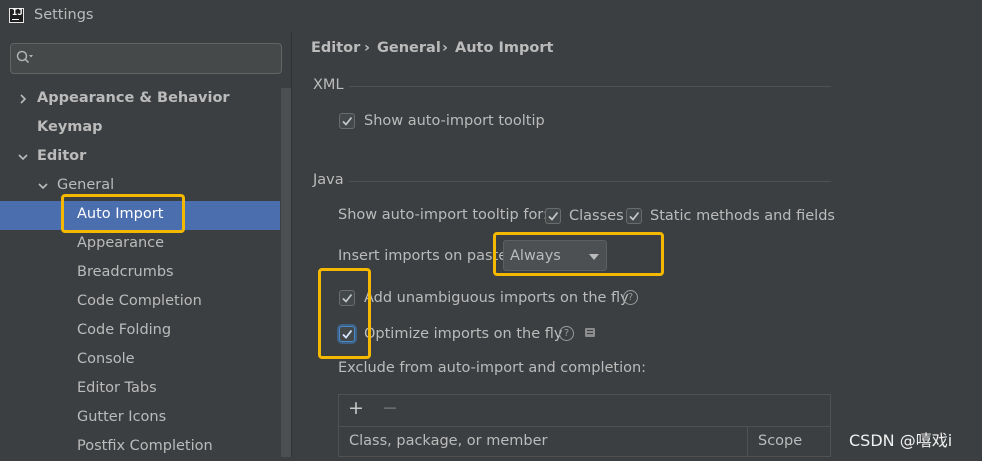 The image size is (982, 461). What do you see at coordinates (23, 98) in the screenshot?
I see `chevron-right-icon` at bounding box center [23, 98].